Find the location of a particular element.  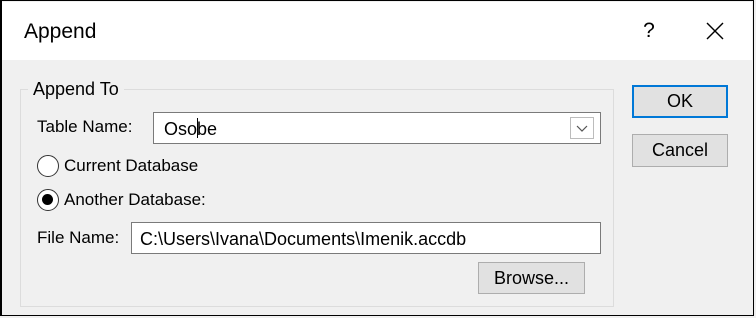

table-name-label: Table Name: is located at coordinates (85, 126).